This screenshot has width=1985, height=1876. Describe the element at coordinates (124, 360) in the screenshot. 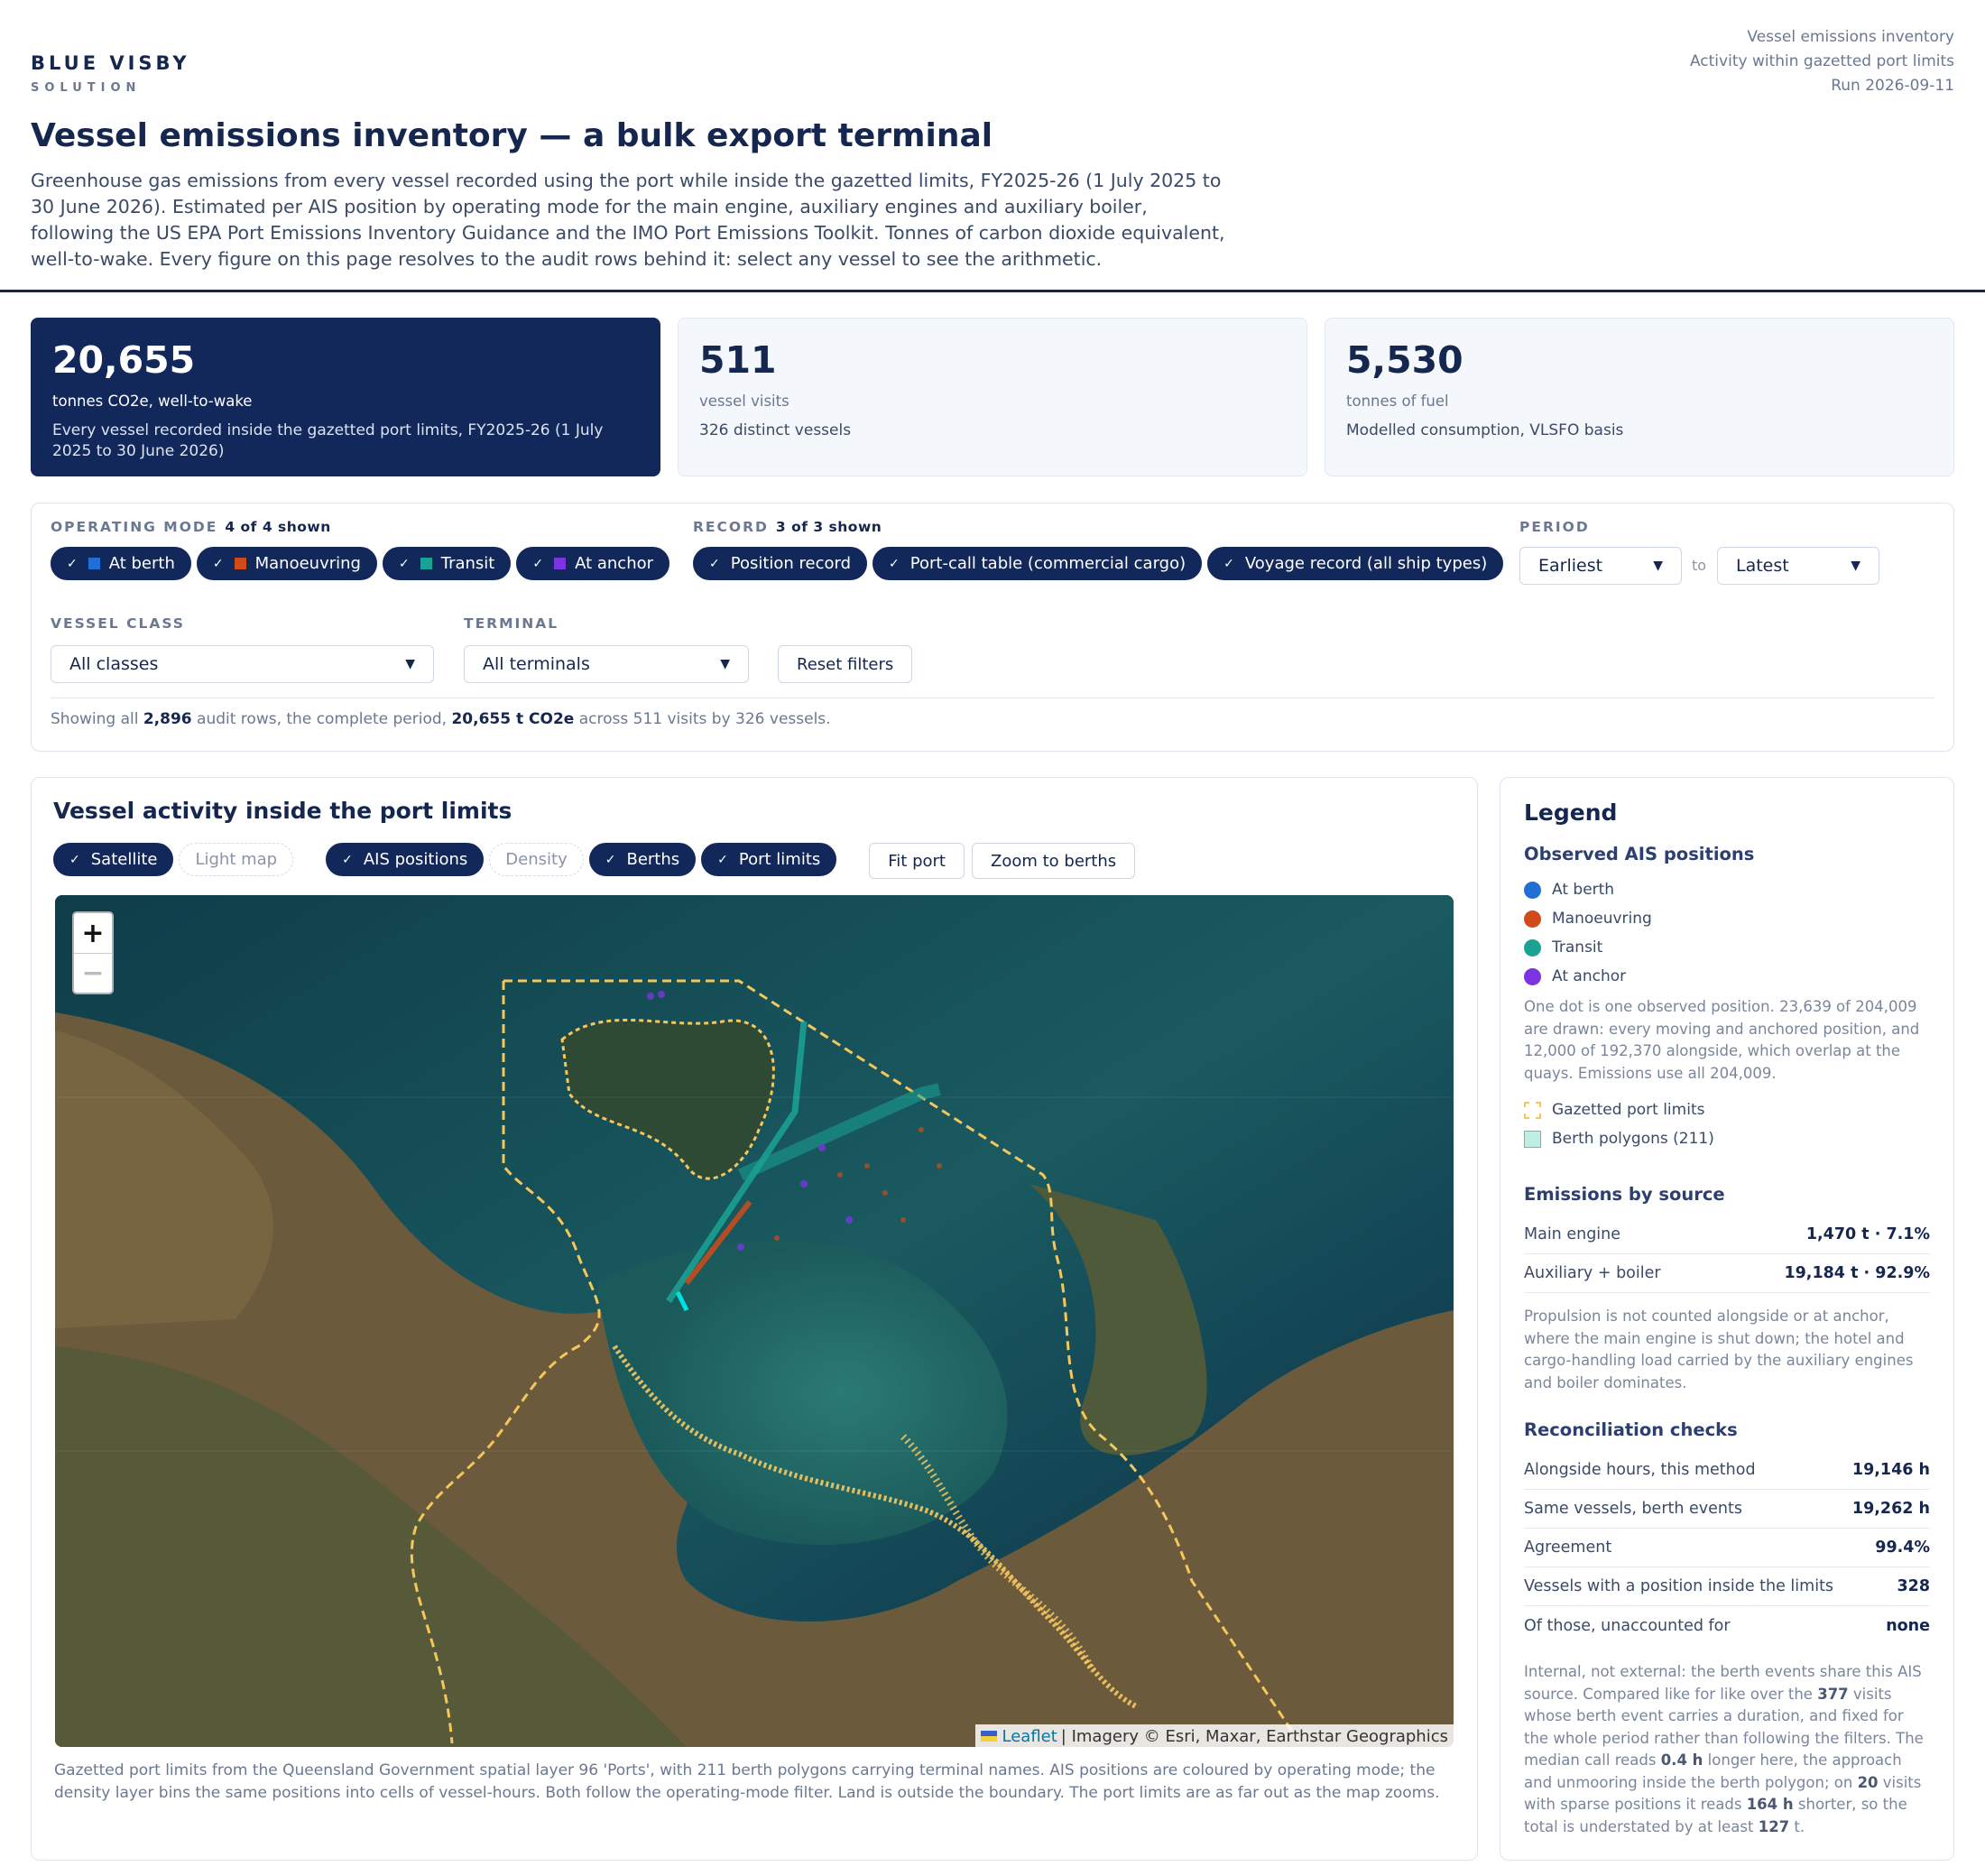

I see `kpi-value: 20,655` at that location.